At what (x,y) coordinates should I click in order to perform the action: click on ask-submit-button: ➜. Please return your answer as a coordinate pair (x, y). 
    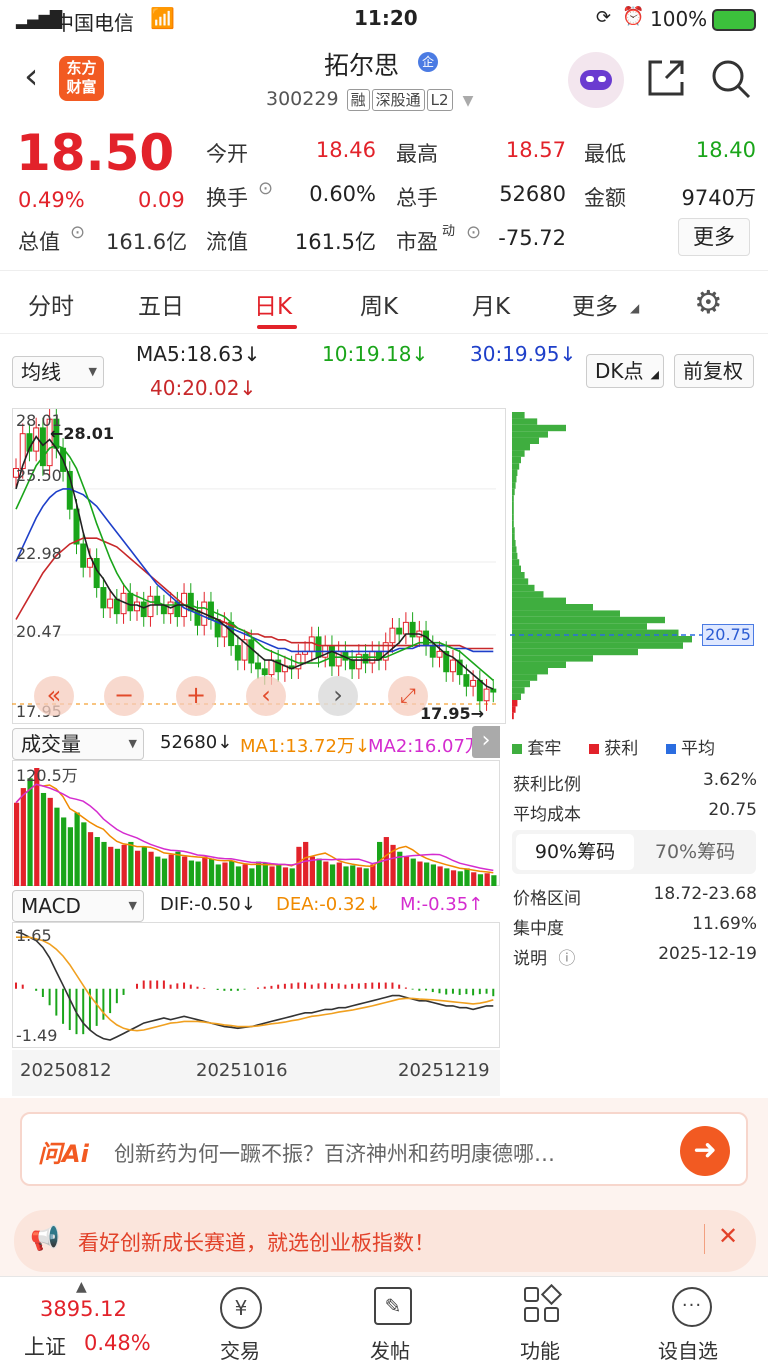
    Looking at the image, I should click on (705, 1151).